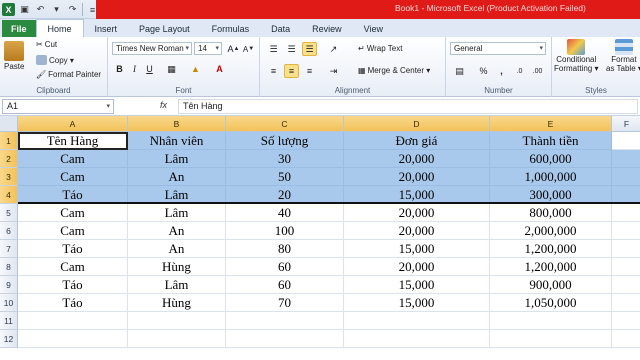 Image resolution: width=640 pixels, height=360 pixels. I want to click on row-header-3: 3, so click(9, 177).